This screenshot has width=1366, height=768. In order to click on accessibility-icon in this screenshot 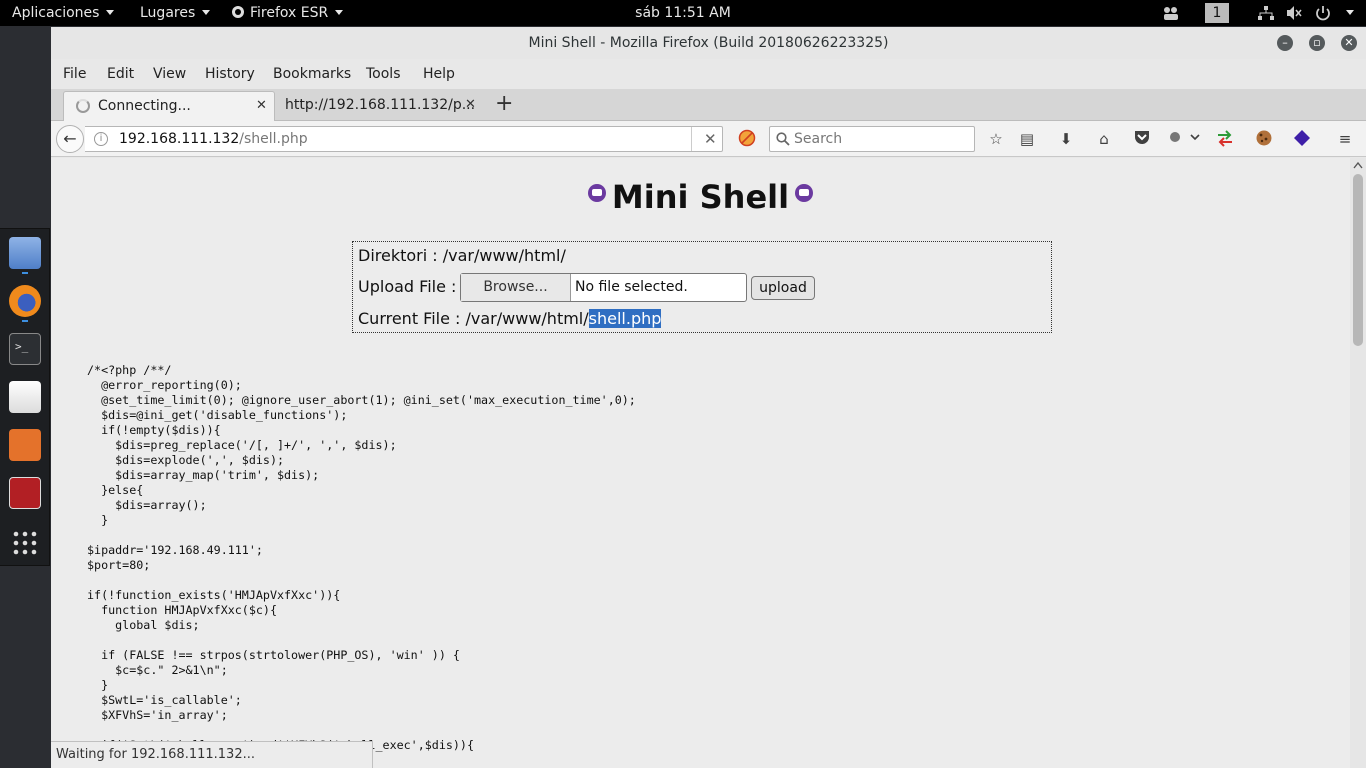, I will do `click(1171, 13)`.